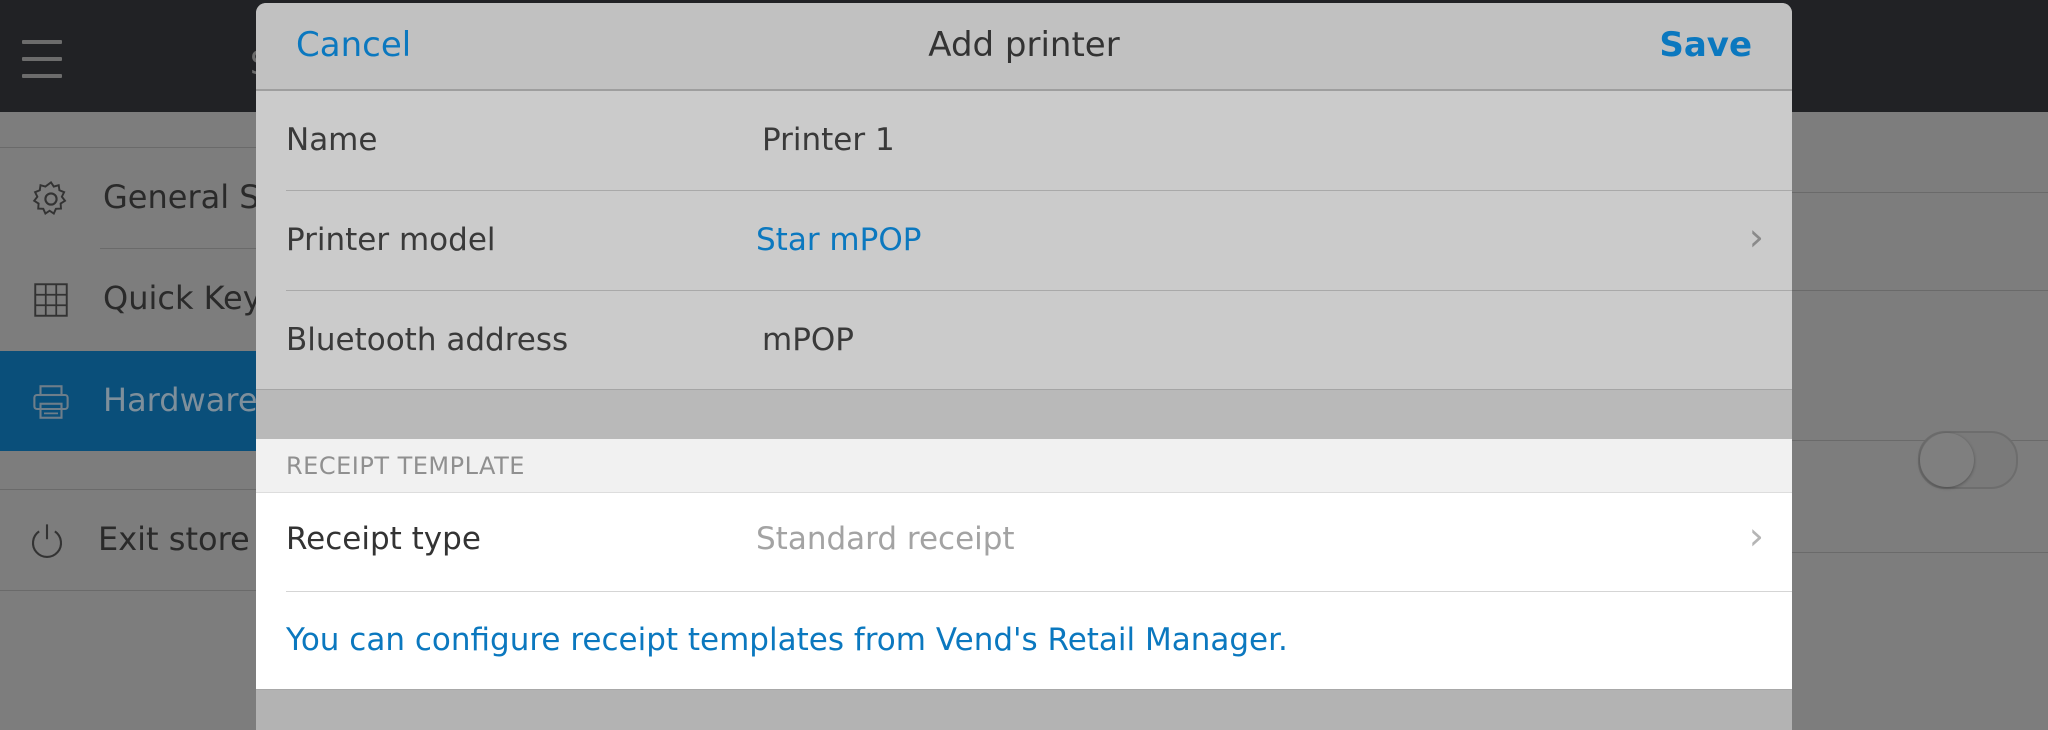  What do you see at coordinates (49, 197) in the screenshot?
I see `gear-icon` at bounding box center [49, 197].